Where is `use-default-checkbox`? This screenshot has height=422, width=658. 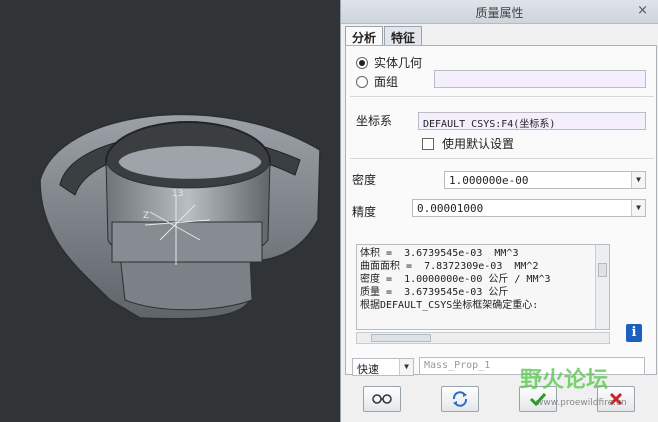 use-default-checkbox is located at coordinates (428, 143).